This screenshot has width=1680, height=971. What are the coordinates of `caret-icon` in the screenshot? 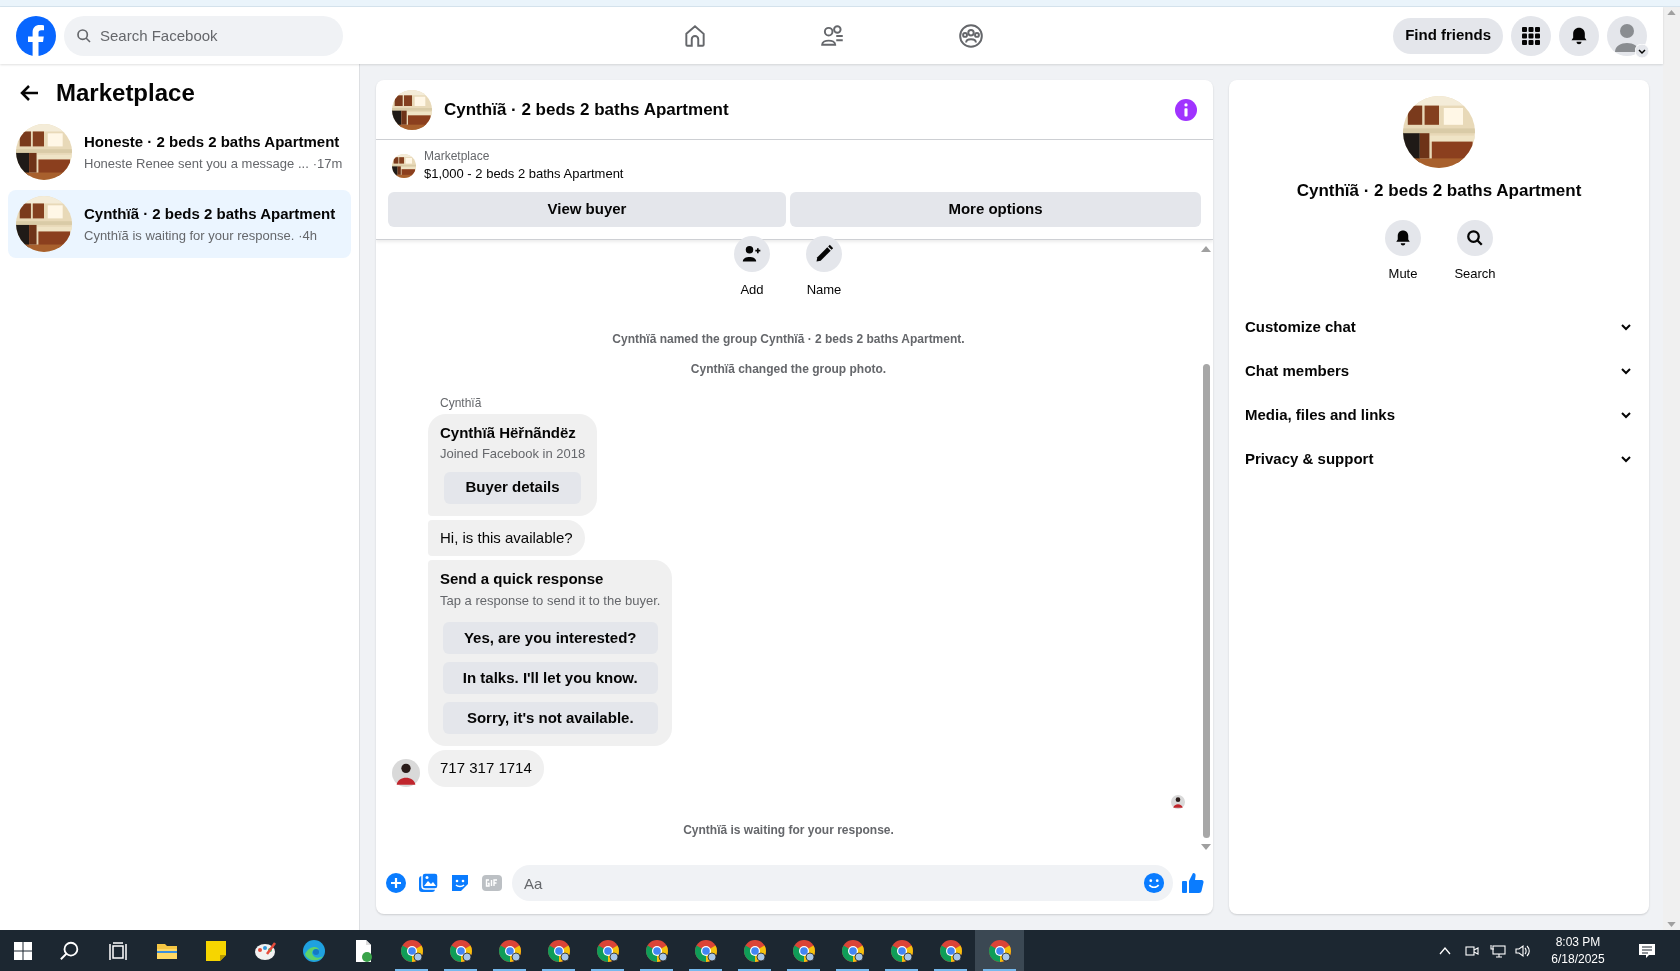 It's located at (1642, 50).